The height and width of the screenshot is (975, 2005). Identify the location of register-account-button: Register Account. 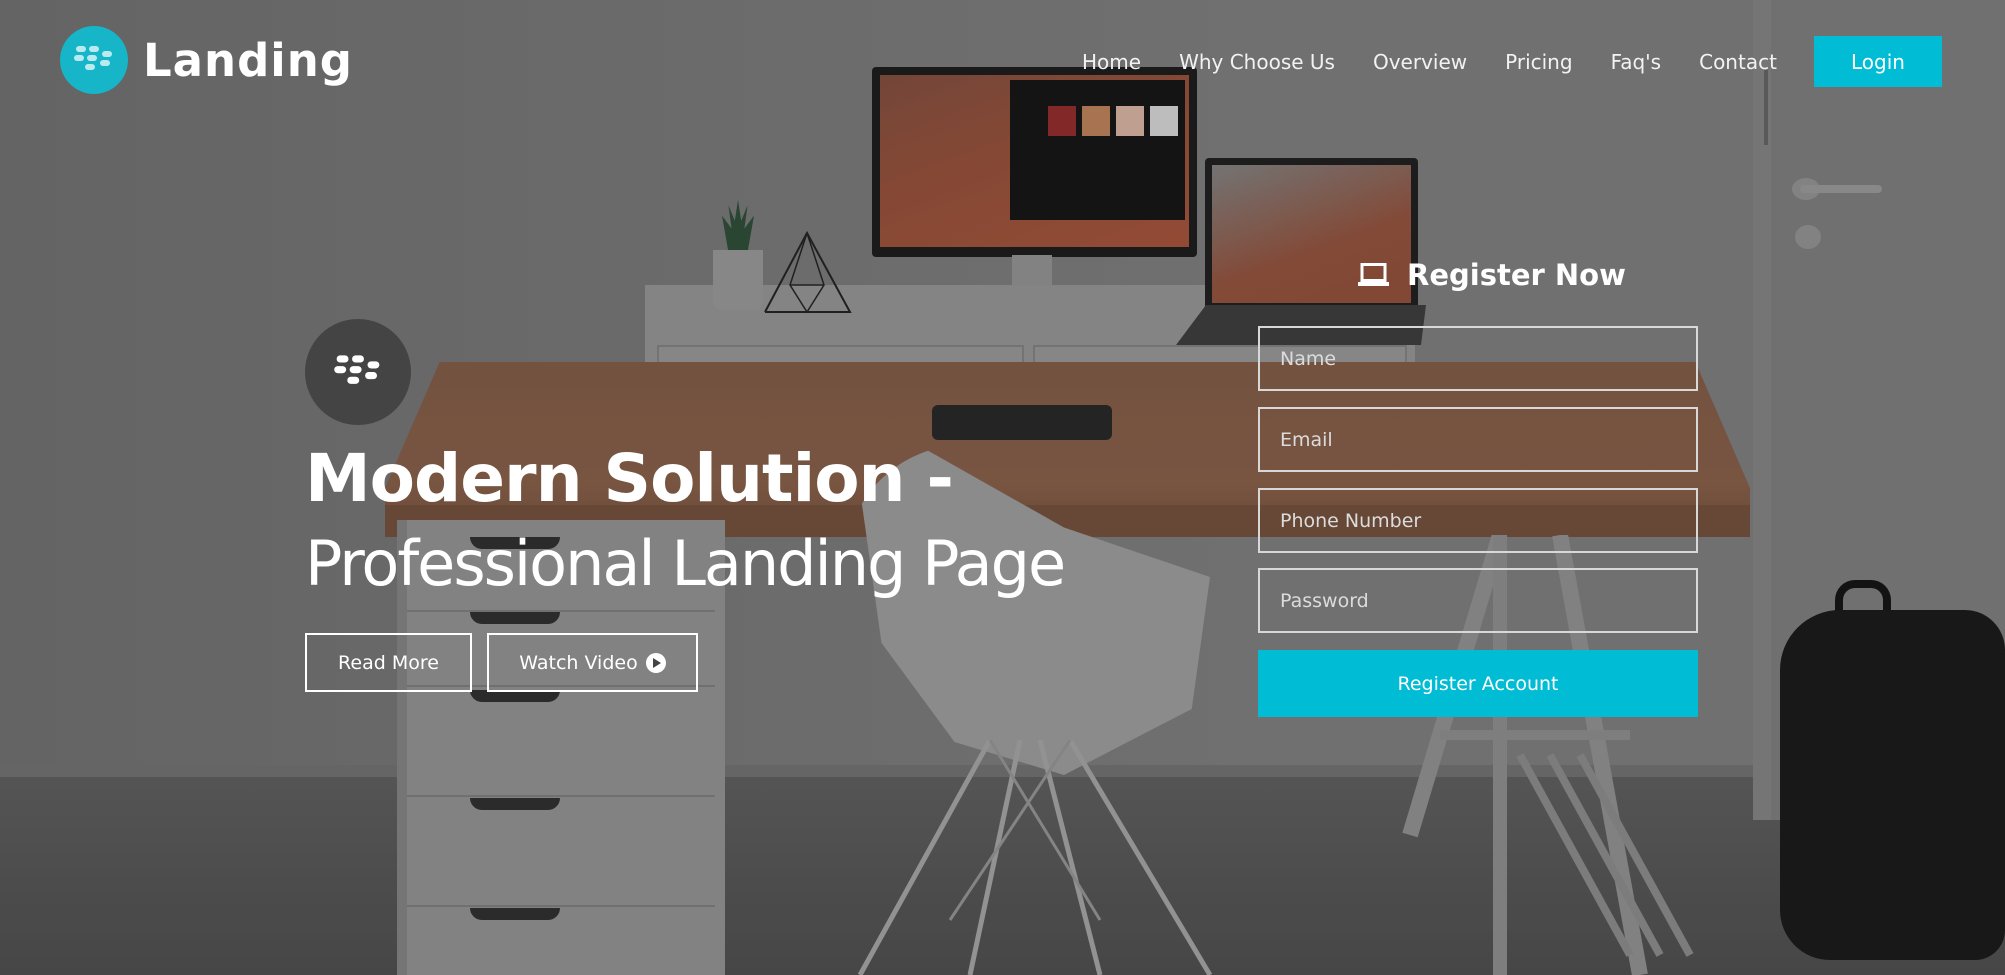
(1478, 683).